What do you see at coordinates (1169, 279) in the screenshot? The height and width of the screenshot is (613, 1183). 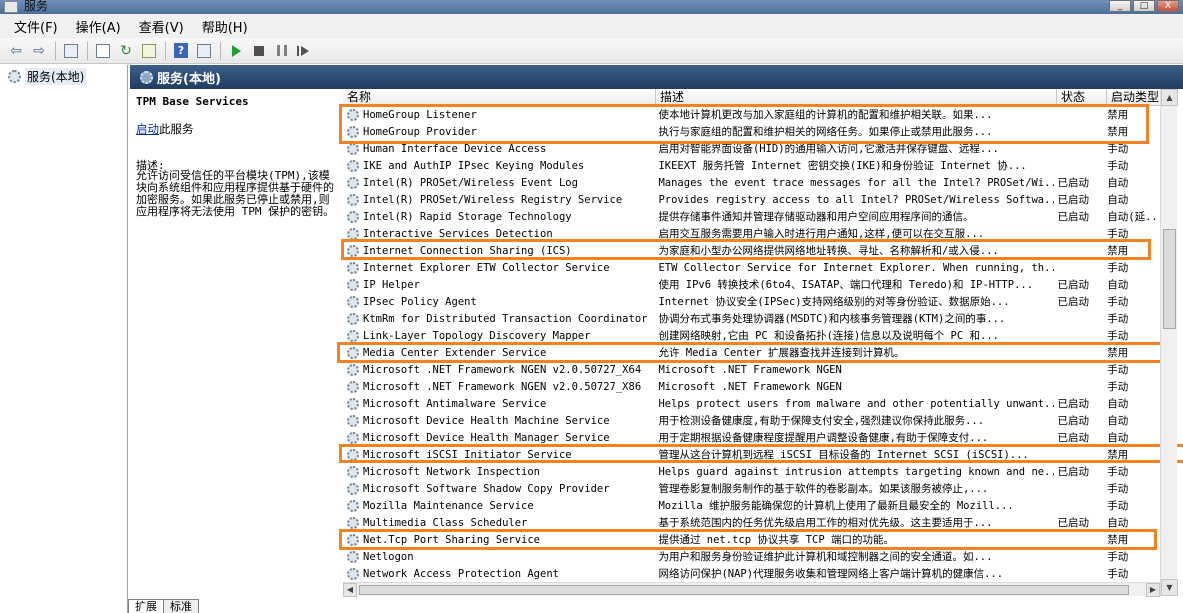 I see `scroll-thumb` at bounding box center [1169, 279].